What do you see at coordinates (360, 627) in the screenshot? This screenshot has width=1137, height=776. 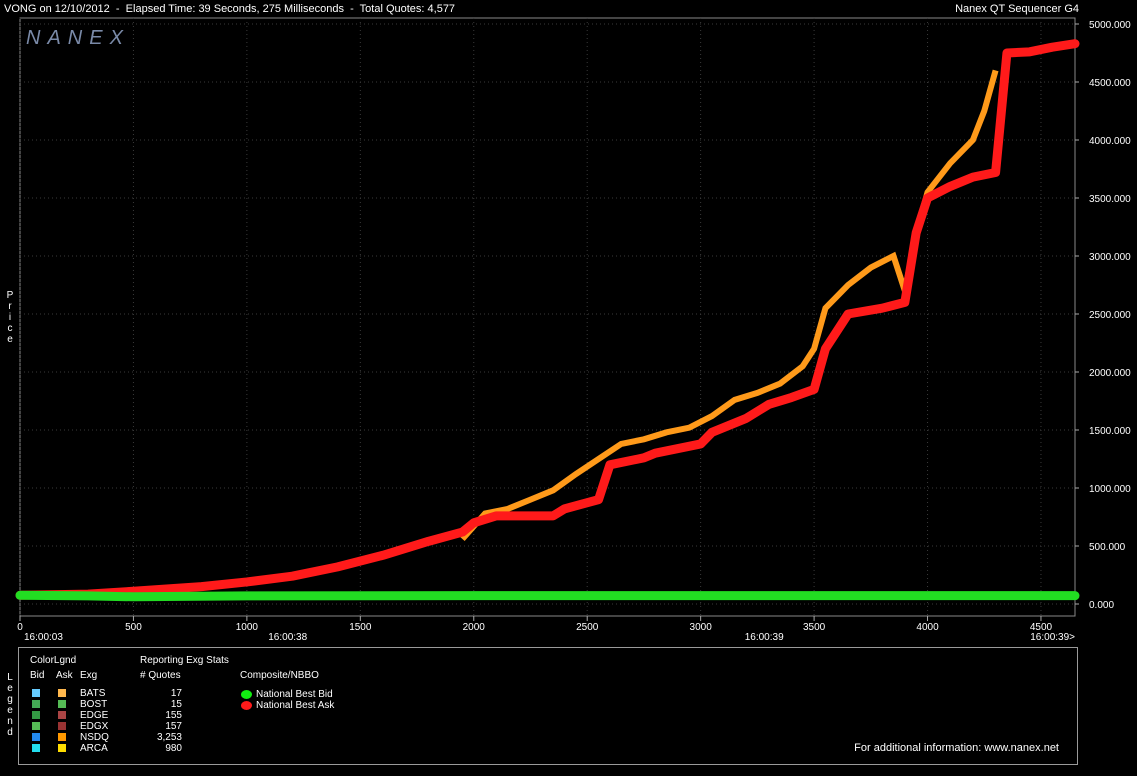 I see `x-tick-label: 1500` at bounding box center [360, 627].